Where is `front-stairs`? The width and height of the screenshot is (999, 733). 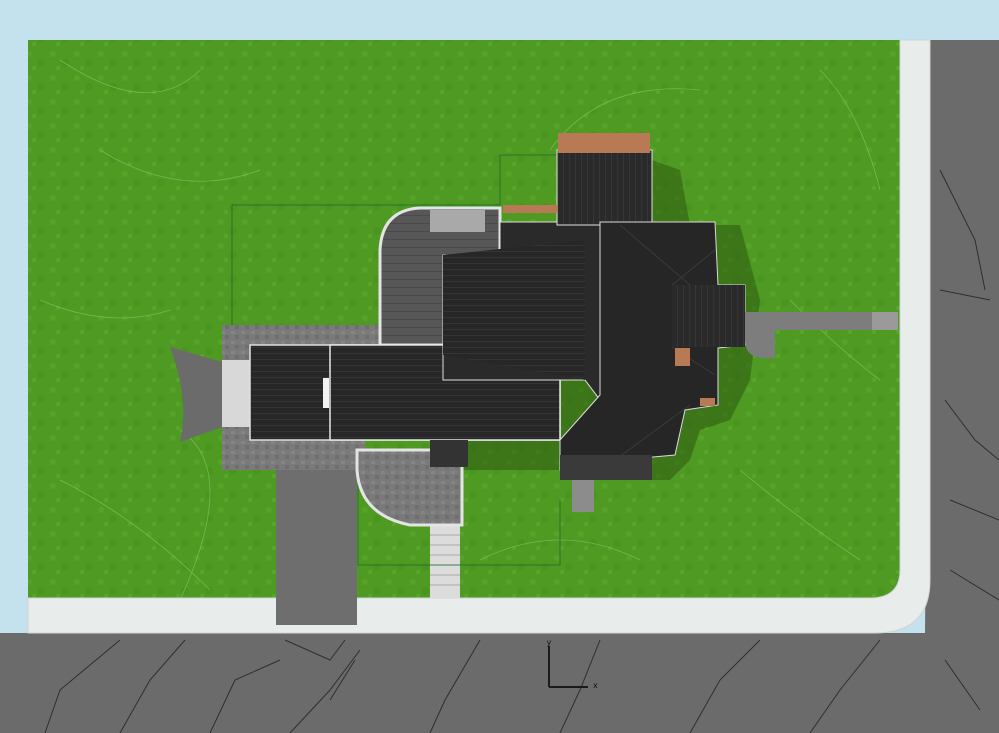
front-stairs is located at coordinates (445, 561).